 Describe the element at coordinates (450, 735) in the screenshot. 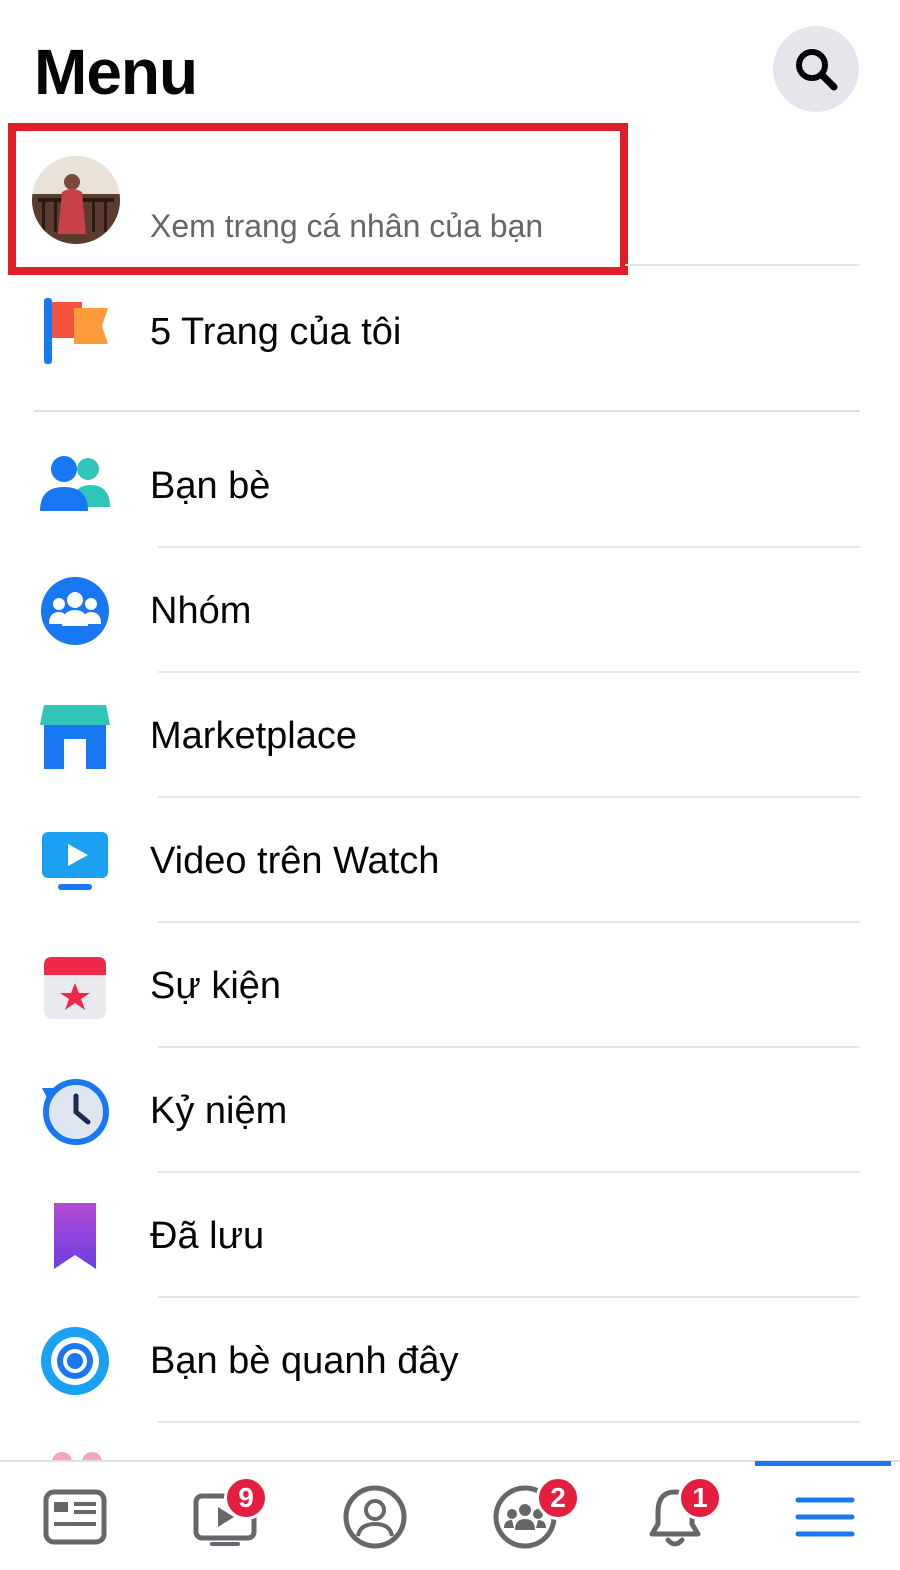

I see `menu-item-marketplace: Marketplace` at that location.